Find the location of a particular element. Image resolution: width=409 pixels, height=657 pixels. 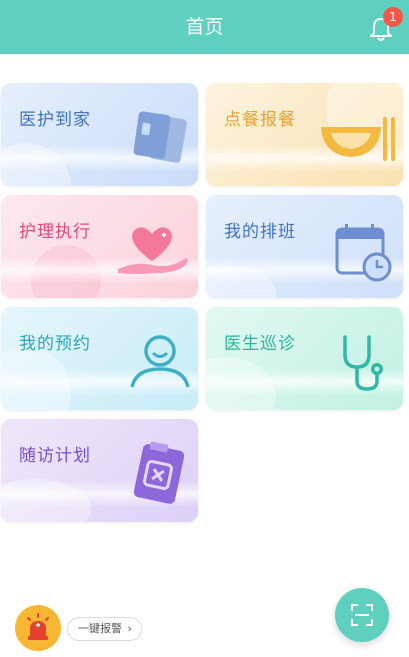

card-my-appointment: 我的预约 is located at coordinates (99, 358).